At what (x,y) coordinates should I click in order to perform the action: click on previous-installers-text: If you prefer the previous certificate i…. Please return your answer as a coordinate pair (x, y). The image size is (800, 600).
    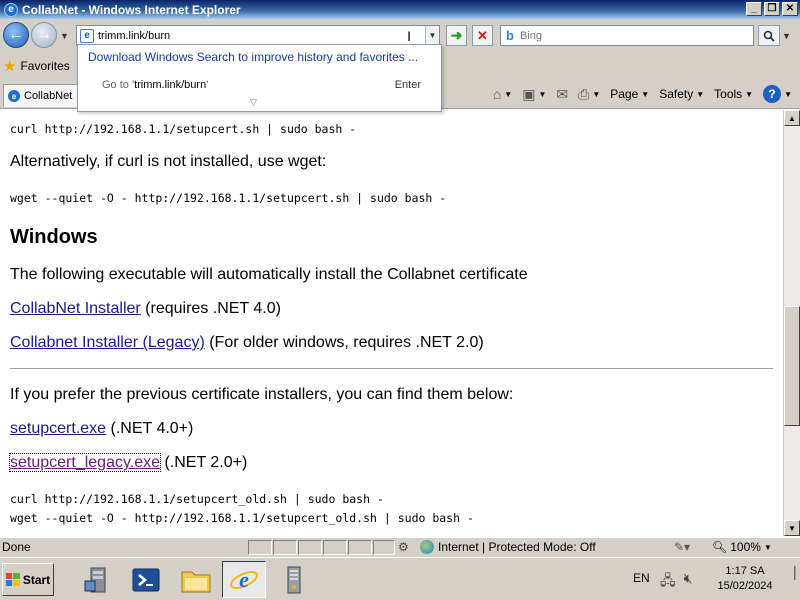
    Looking at the image, I should click on (262, 394).